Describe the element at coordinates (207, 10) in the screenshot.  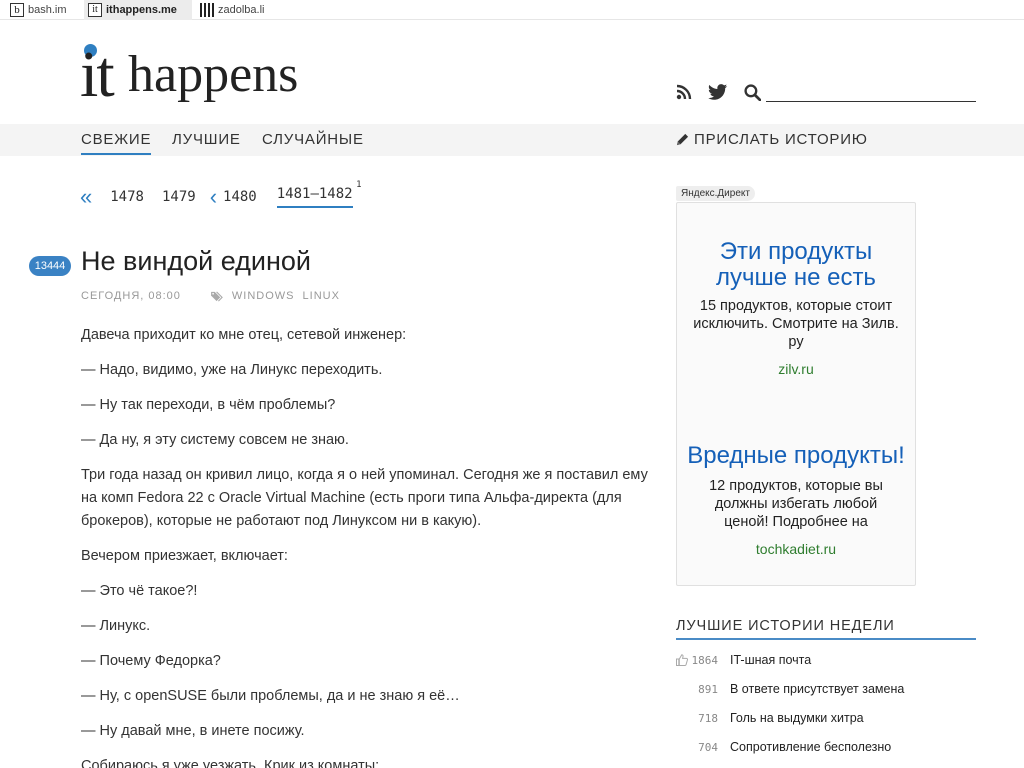
I see `zadolba-logo-icon` at that location.